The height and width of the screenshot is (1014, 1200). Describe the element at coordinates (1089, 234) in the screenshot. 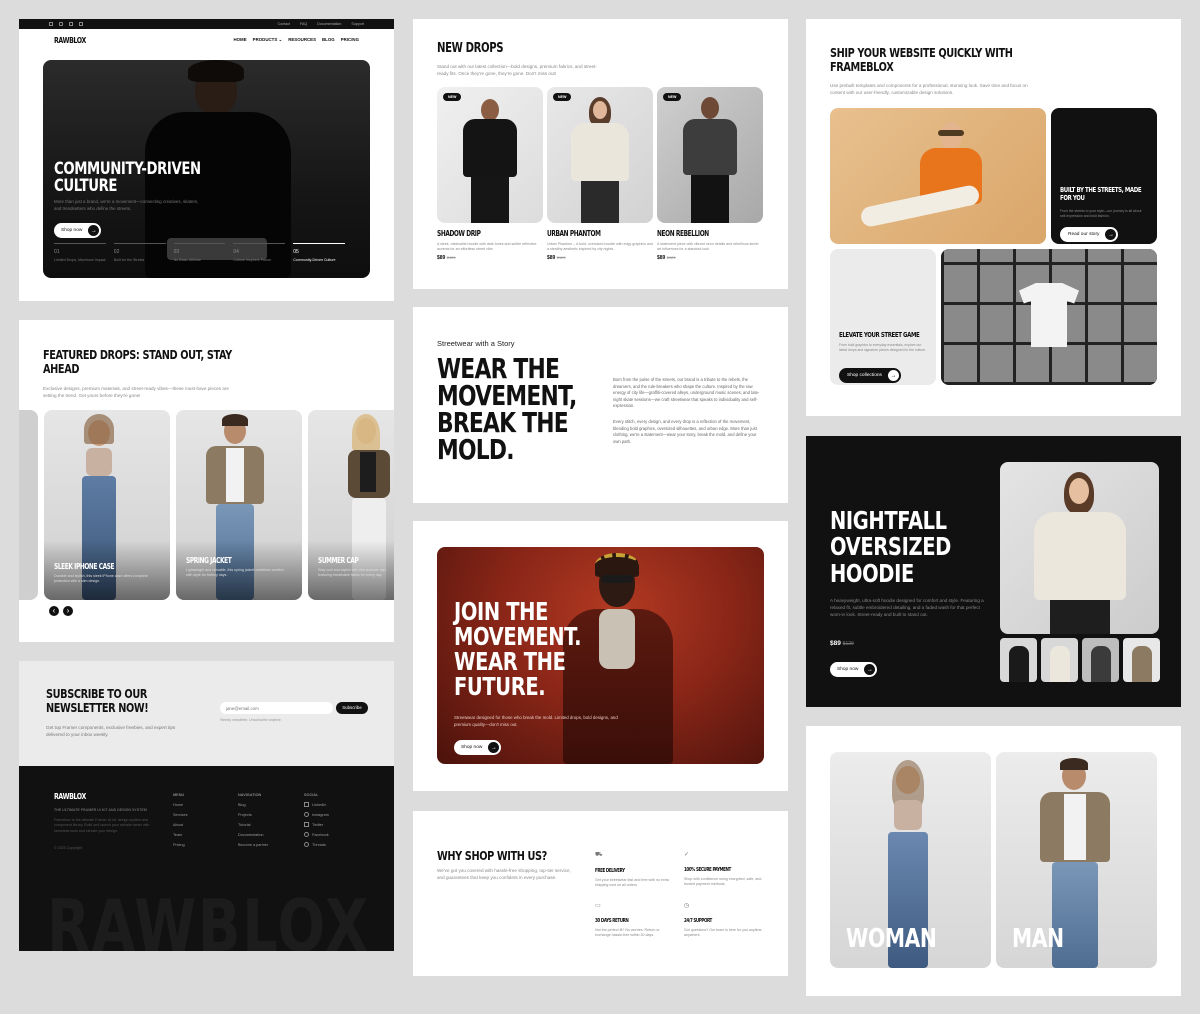

I see `read-story-button: Read our story →` at that location.